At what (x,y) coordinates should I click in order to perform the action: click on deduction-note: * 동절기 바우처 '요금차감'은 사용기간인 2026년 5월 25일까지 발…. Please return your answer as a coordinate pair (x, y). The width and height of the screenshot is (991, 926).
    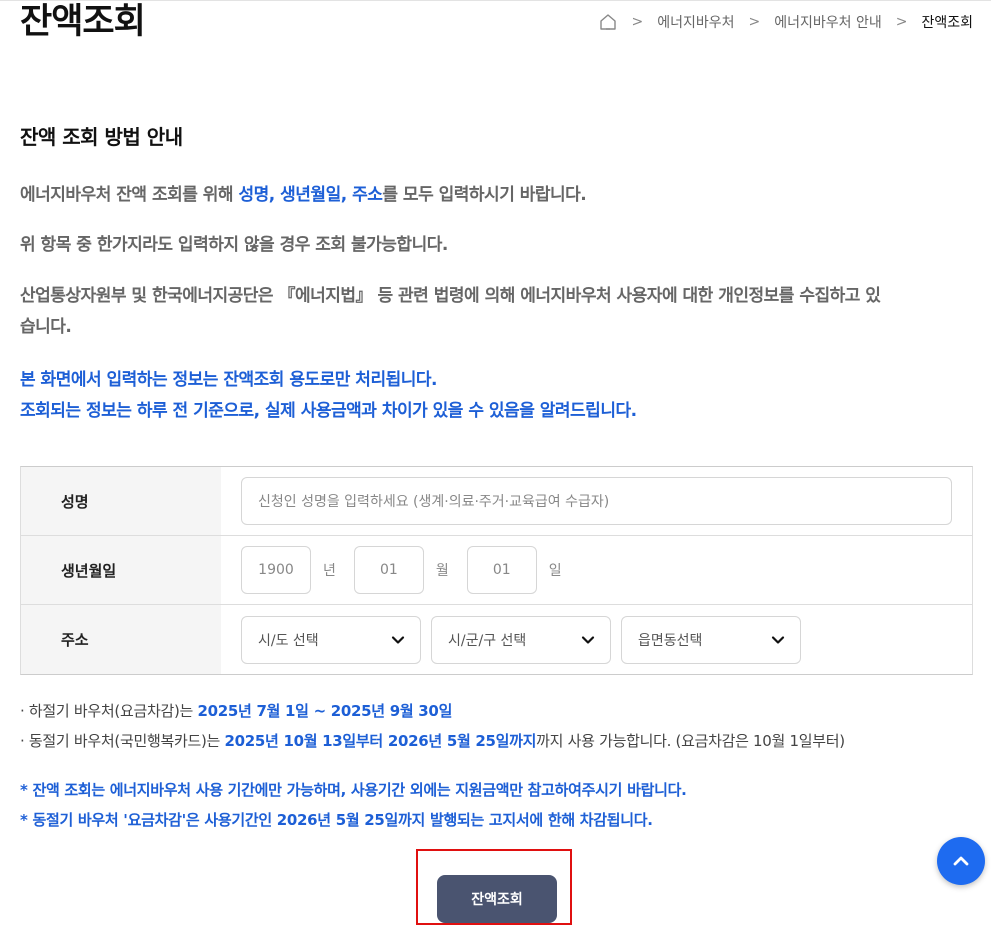
    Looking at the image, I should click on (336, 820).